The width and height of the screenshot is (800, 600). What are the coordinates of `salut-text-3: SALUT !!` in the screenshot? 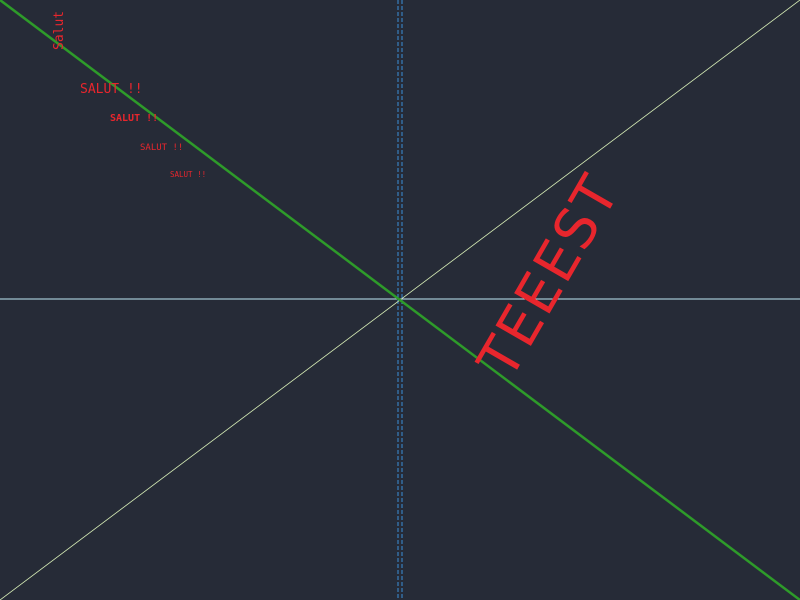 It's located at (161, 148).